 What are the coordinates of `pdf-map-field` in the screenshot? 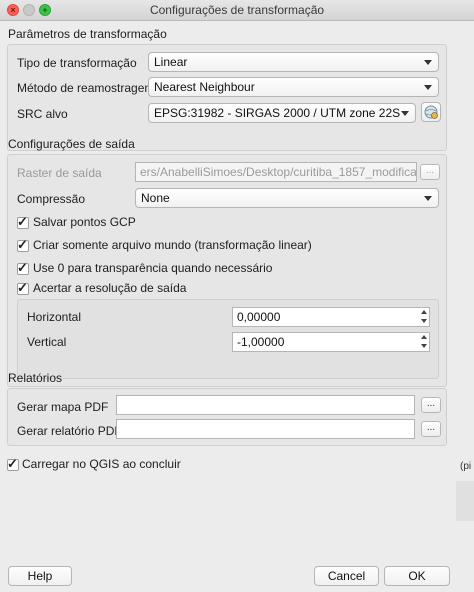 It's located at (265, 405).